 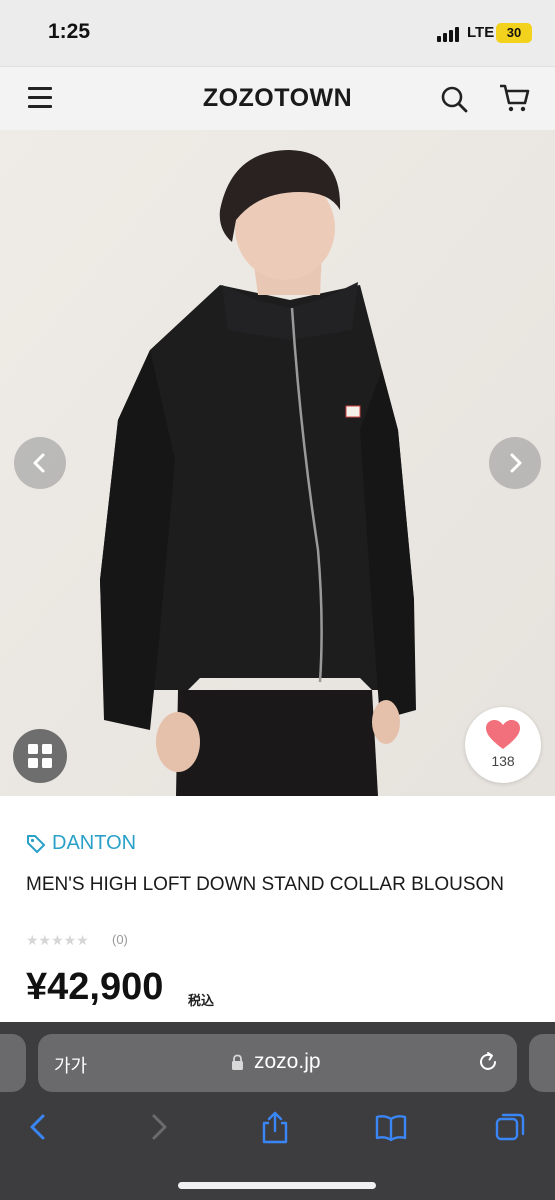 What do you see at coordinates (510, 1127) in the screenshot?
I see `tabs-icon` at bounding box center [510, 1127].